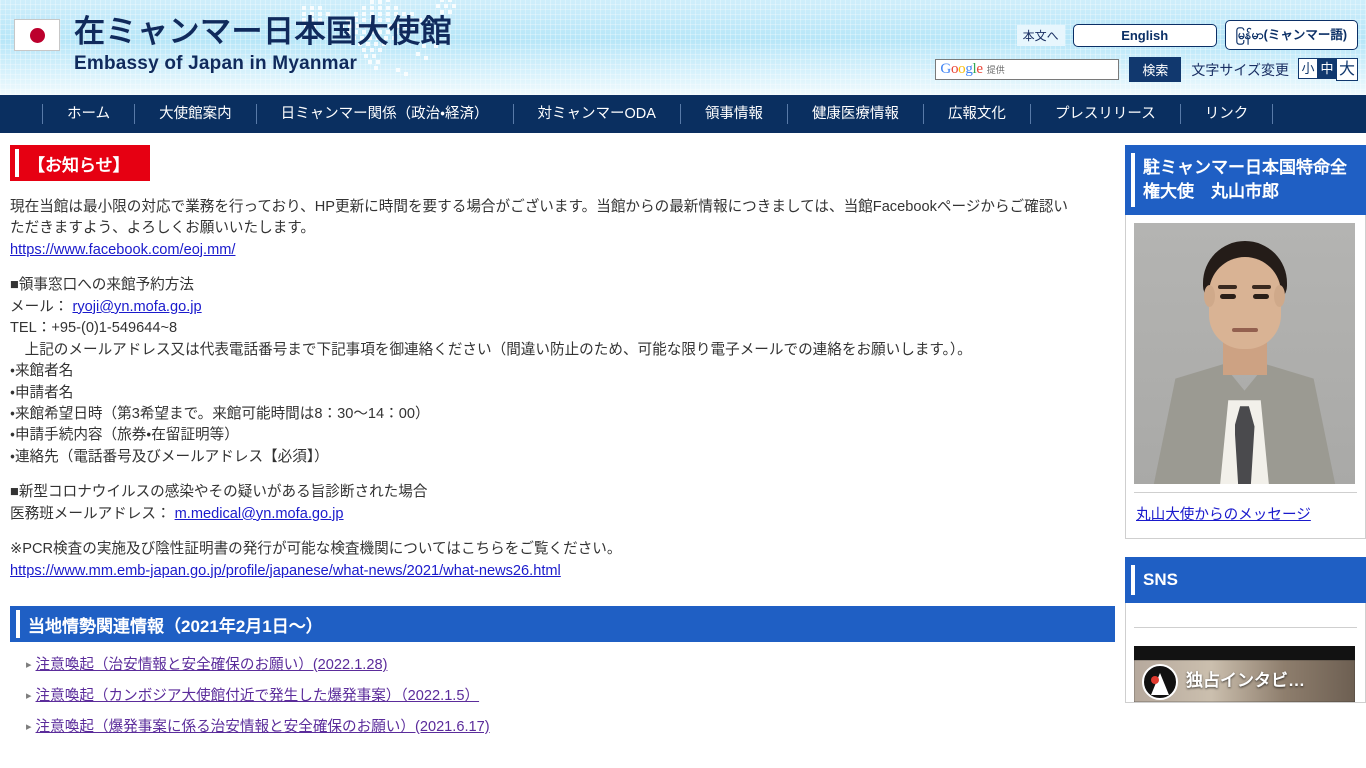 The width and height of the screenshot is (1366, 768). I want to click on nav-item-consular: 領事情報, so click(733, 114).